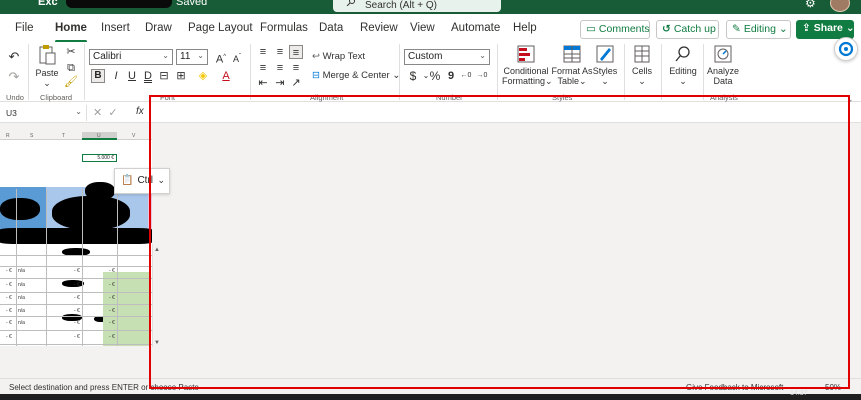 This screenshot has width=861, height=400. Describe the element at coordinates (14, 57) in the screenshot. I see `undo-icon: ↶` at that location.